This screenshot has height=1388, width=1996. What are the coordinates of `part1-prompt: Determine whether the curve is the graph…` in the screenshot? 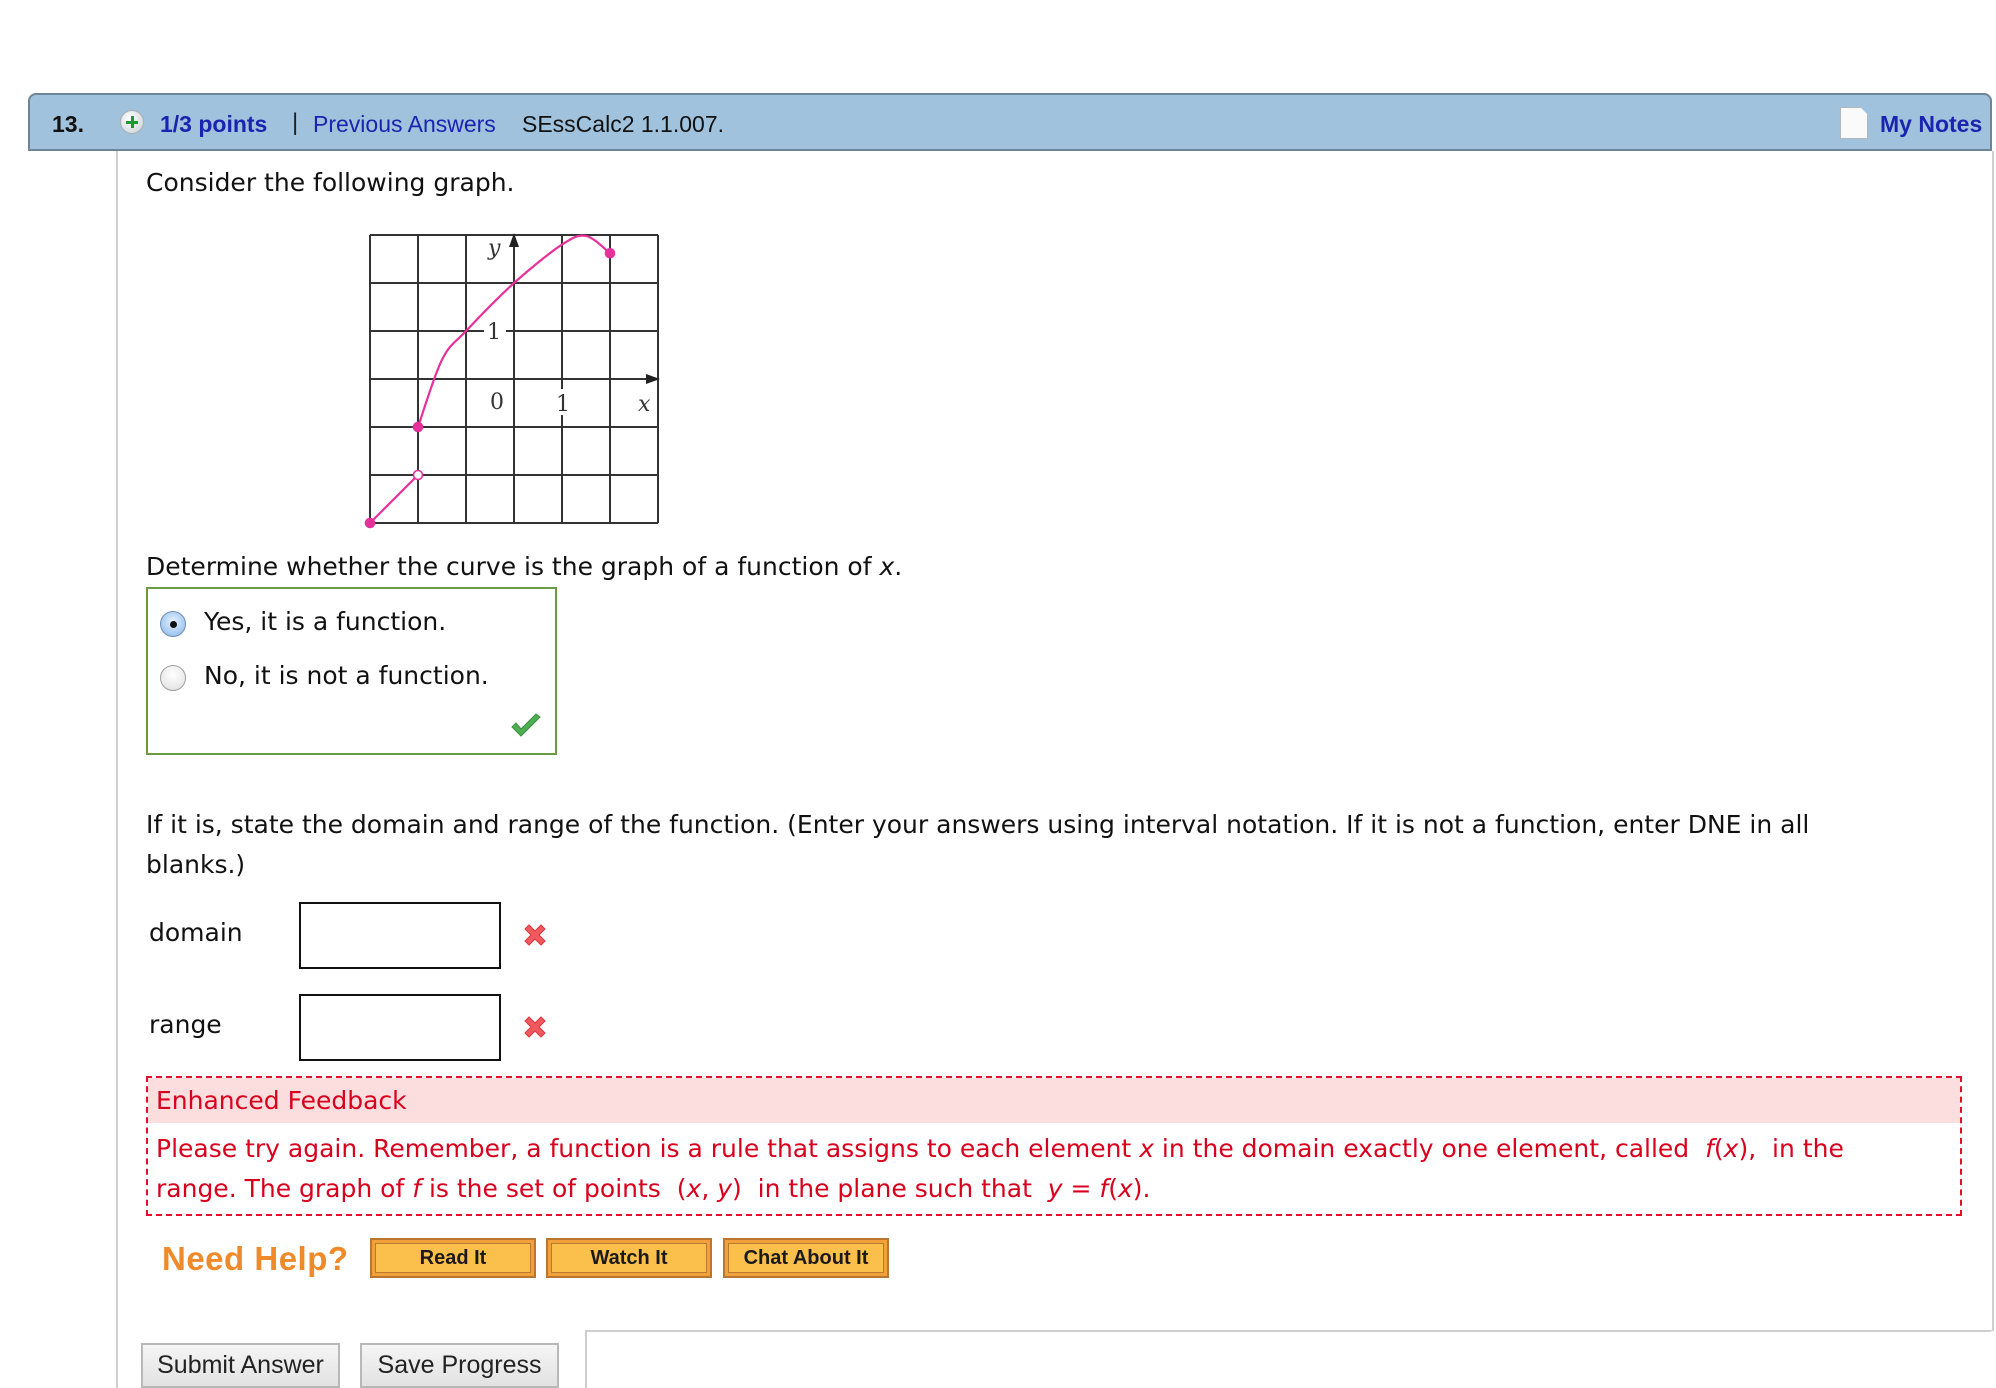 It's located at (524, 566).